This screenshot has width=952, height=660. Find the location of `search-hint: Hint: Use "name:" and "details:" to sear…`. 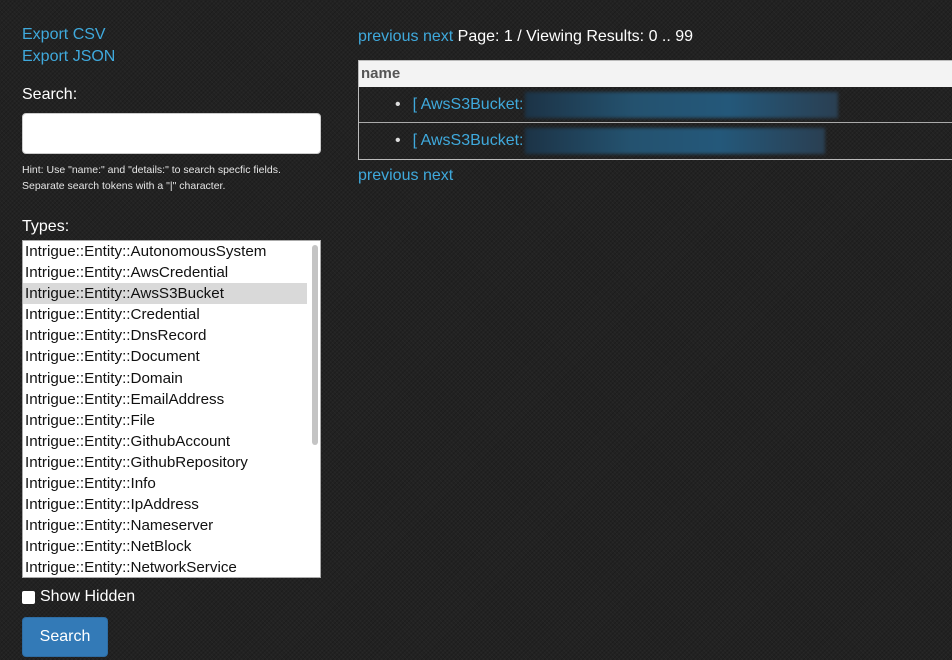

search-hint: Hint: Use "name:" and "details:" to sear… is located at coordinates (151, 178).